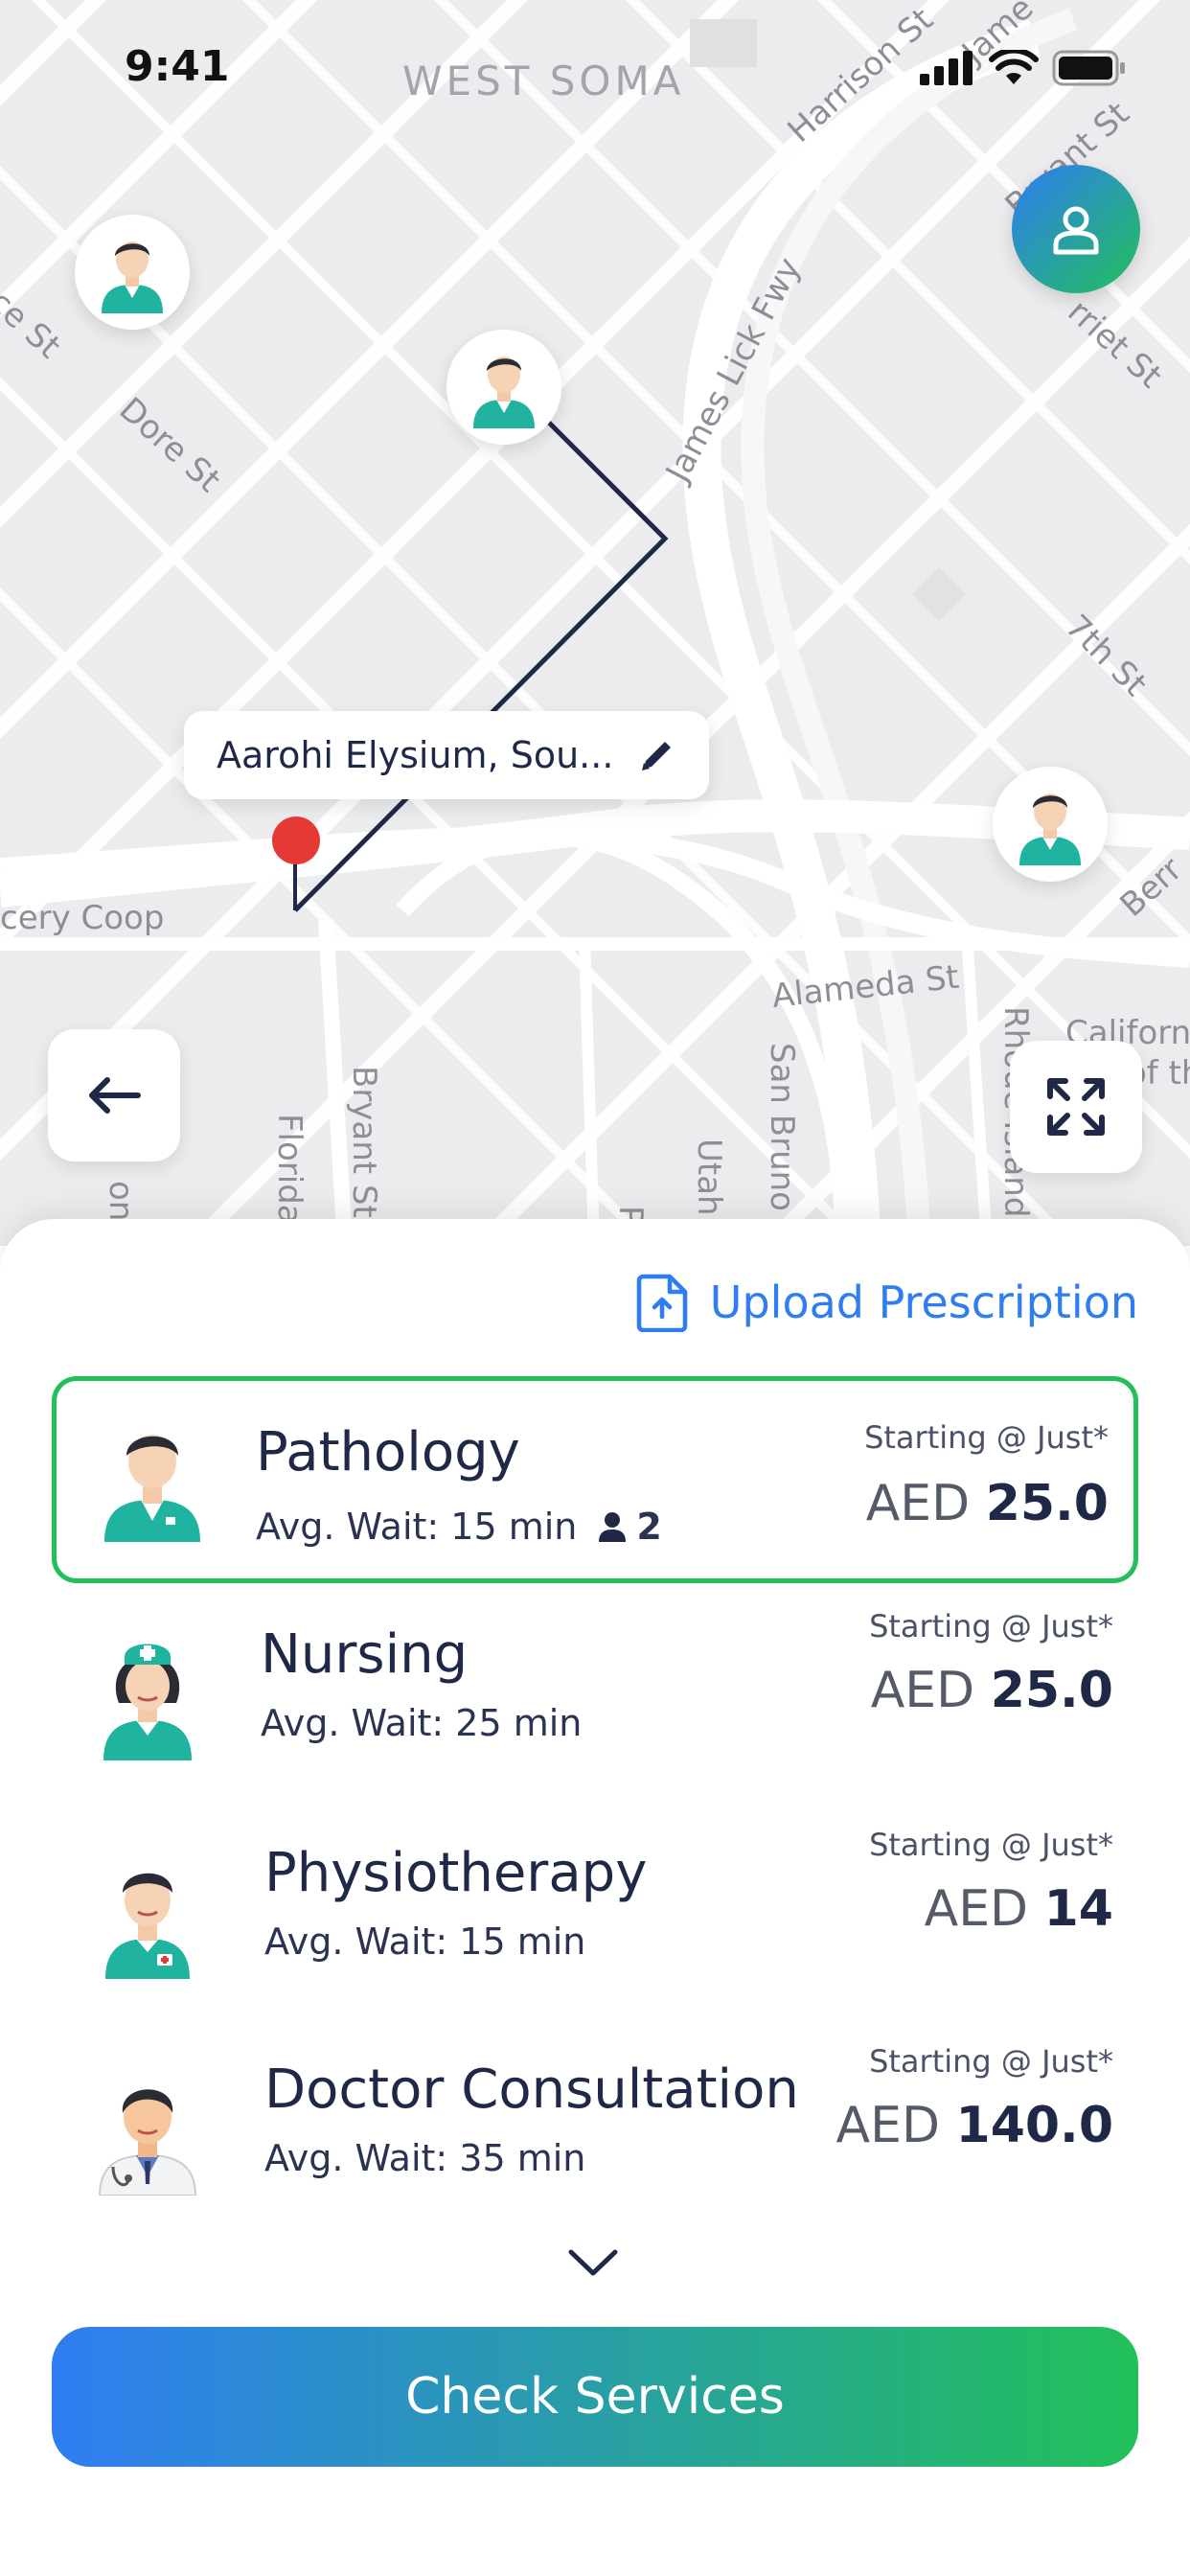 The image size is (1190, 2576). What do you see at coordinates (531, 2089) in the screenshot?
I see `service-name: Doctor Consultation` at bounding box center [531, 2089].